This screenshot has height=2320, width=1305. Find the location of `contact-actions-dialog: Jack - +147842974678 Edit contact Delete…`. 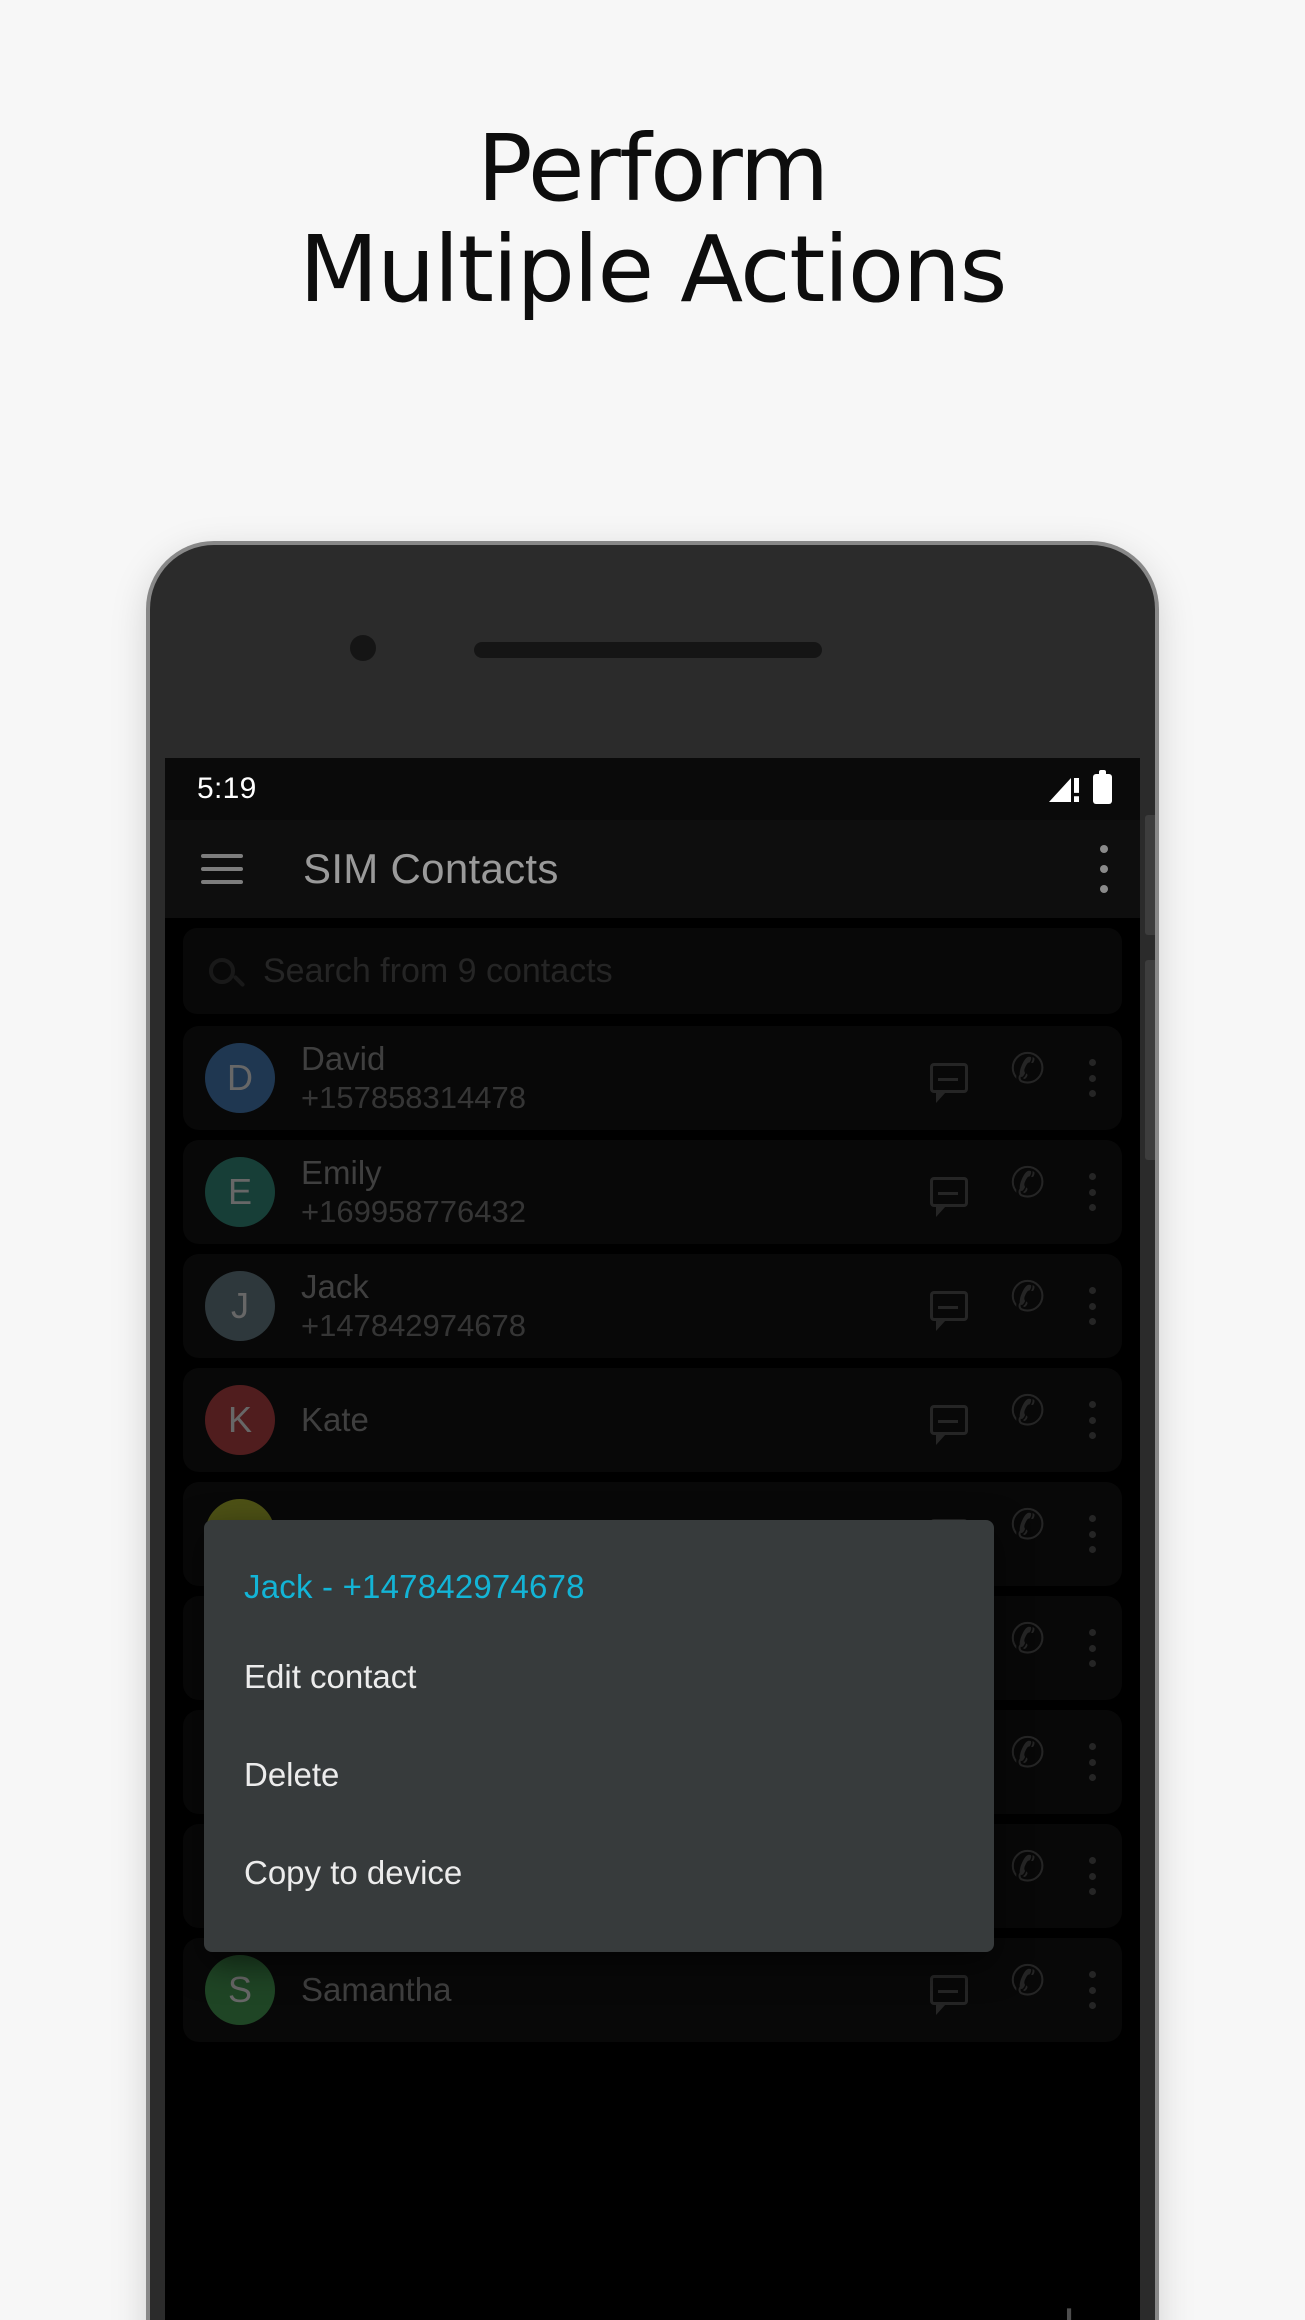

contact-actions-dialog: Jack - +147842974678 Edit contact Delete… is located at coordinates (599, 1736).